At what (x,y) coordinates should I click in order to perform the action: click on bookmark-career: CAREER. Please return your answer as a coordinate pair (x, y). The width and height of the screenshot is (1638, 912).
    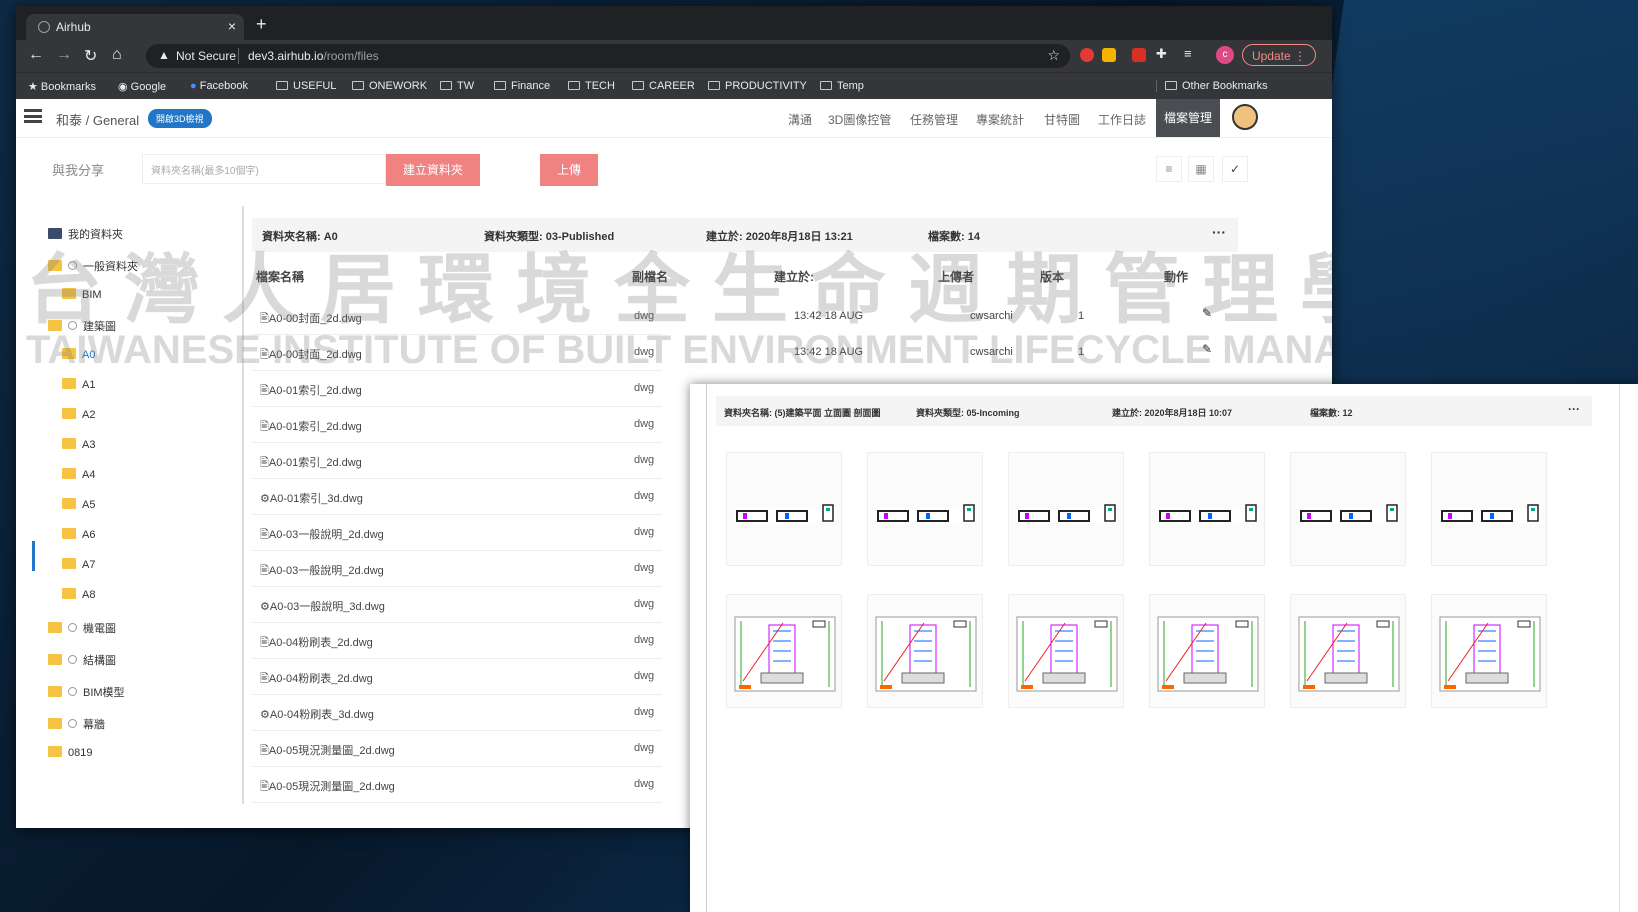
    Looking at the image, I should click on (663, 86).